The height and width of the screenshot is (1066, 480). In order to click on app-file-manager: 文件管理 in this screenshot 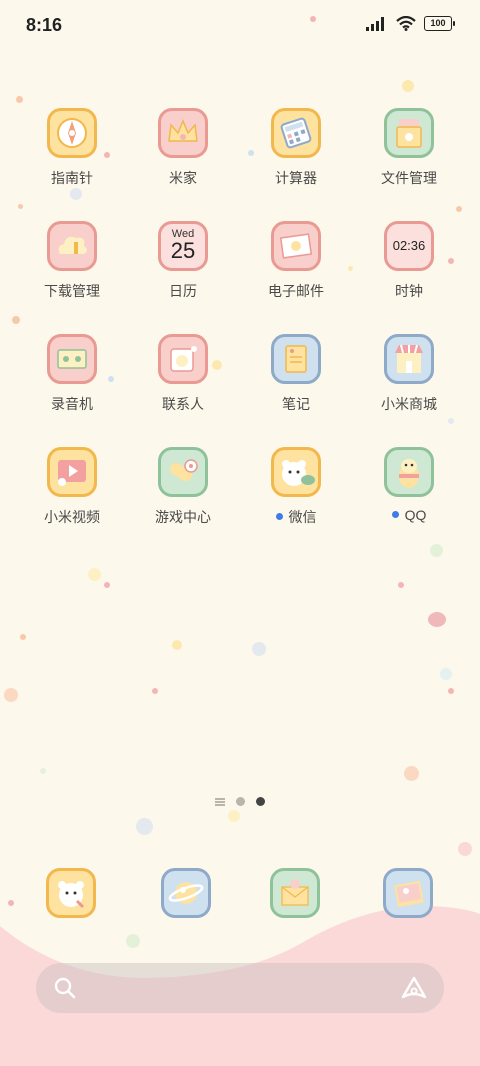, I will do `click(409, 148)`.